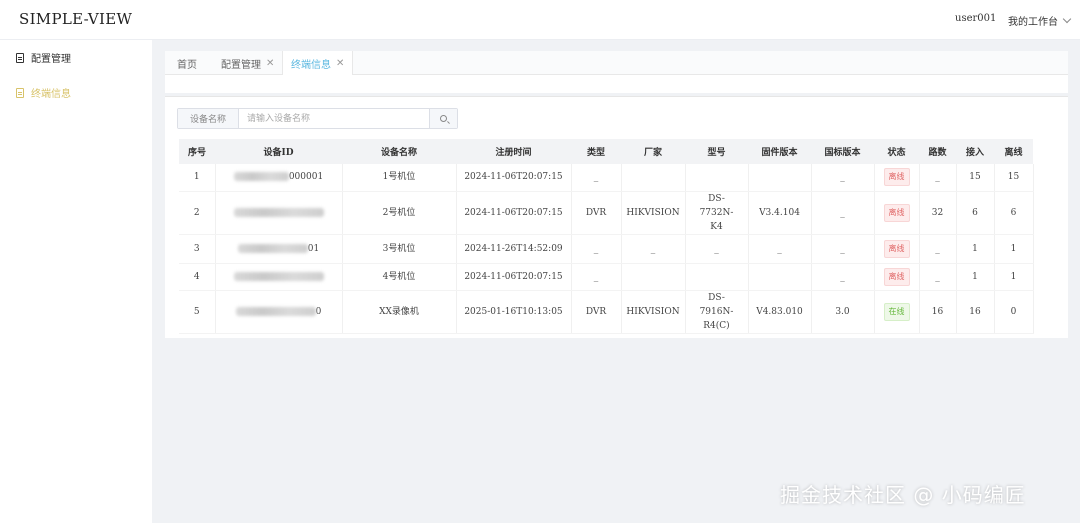 Image resolution: width=1080 pixels, height=523 pixels. What do you see at coordinates (1067, 19) in the screenshot?
I see `chevron-down-icon` at bounding box center [1067, 19].